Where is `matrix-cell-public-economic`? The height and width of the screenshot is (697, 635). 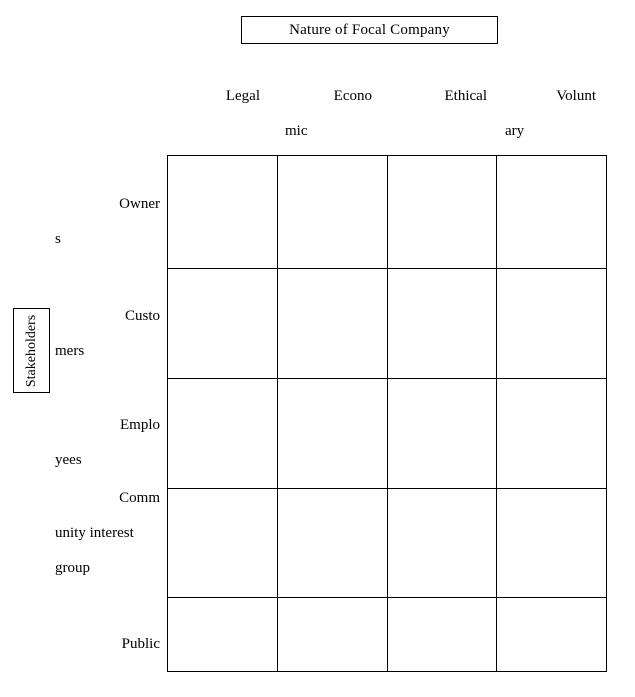
matrix-cell-public-economic is located at coordinates (332, 634).